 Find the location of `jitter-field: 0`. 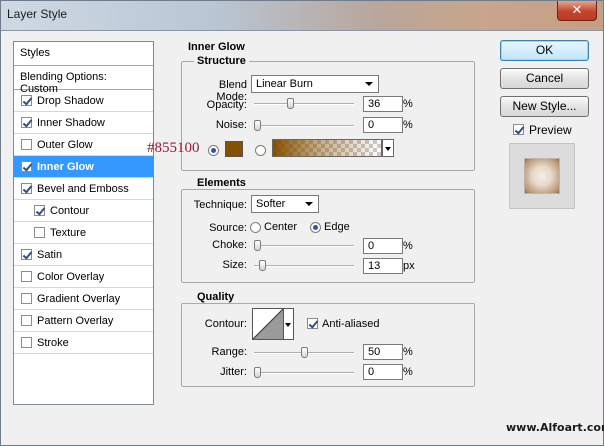

jitter-field: 0 is located at coordinates (383, 372).